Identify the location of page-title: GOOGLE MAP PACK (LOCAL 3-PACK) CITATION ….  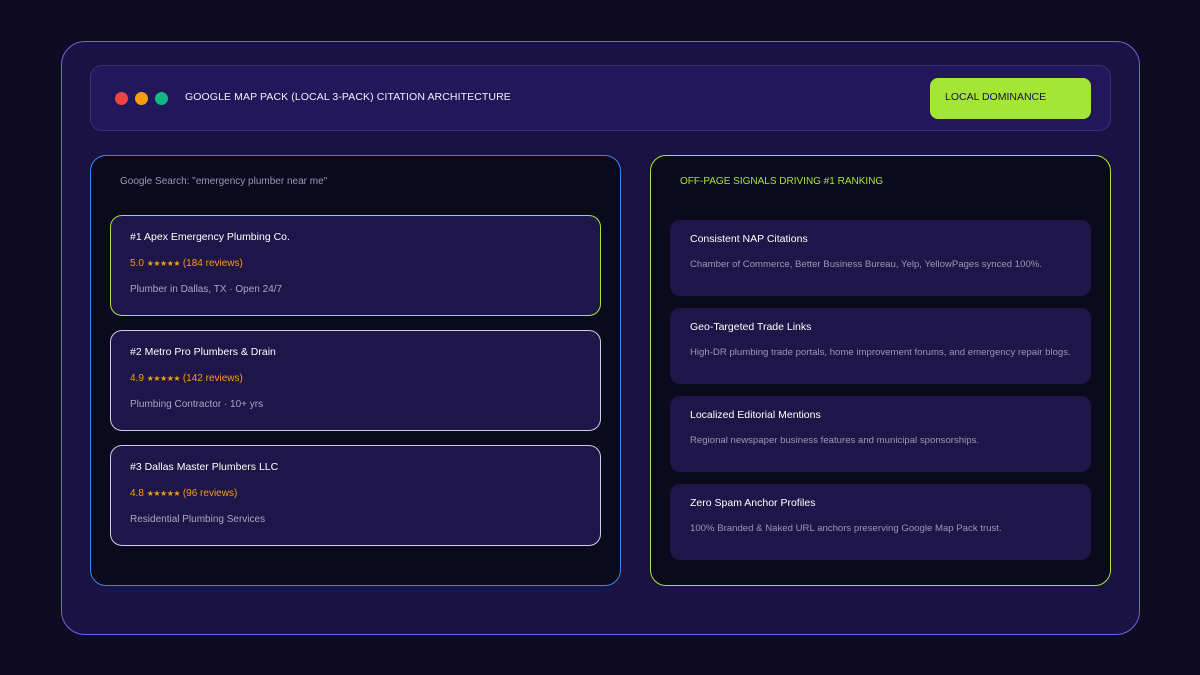
(348, 97).